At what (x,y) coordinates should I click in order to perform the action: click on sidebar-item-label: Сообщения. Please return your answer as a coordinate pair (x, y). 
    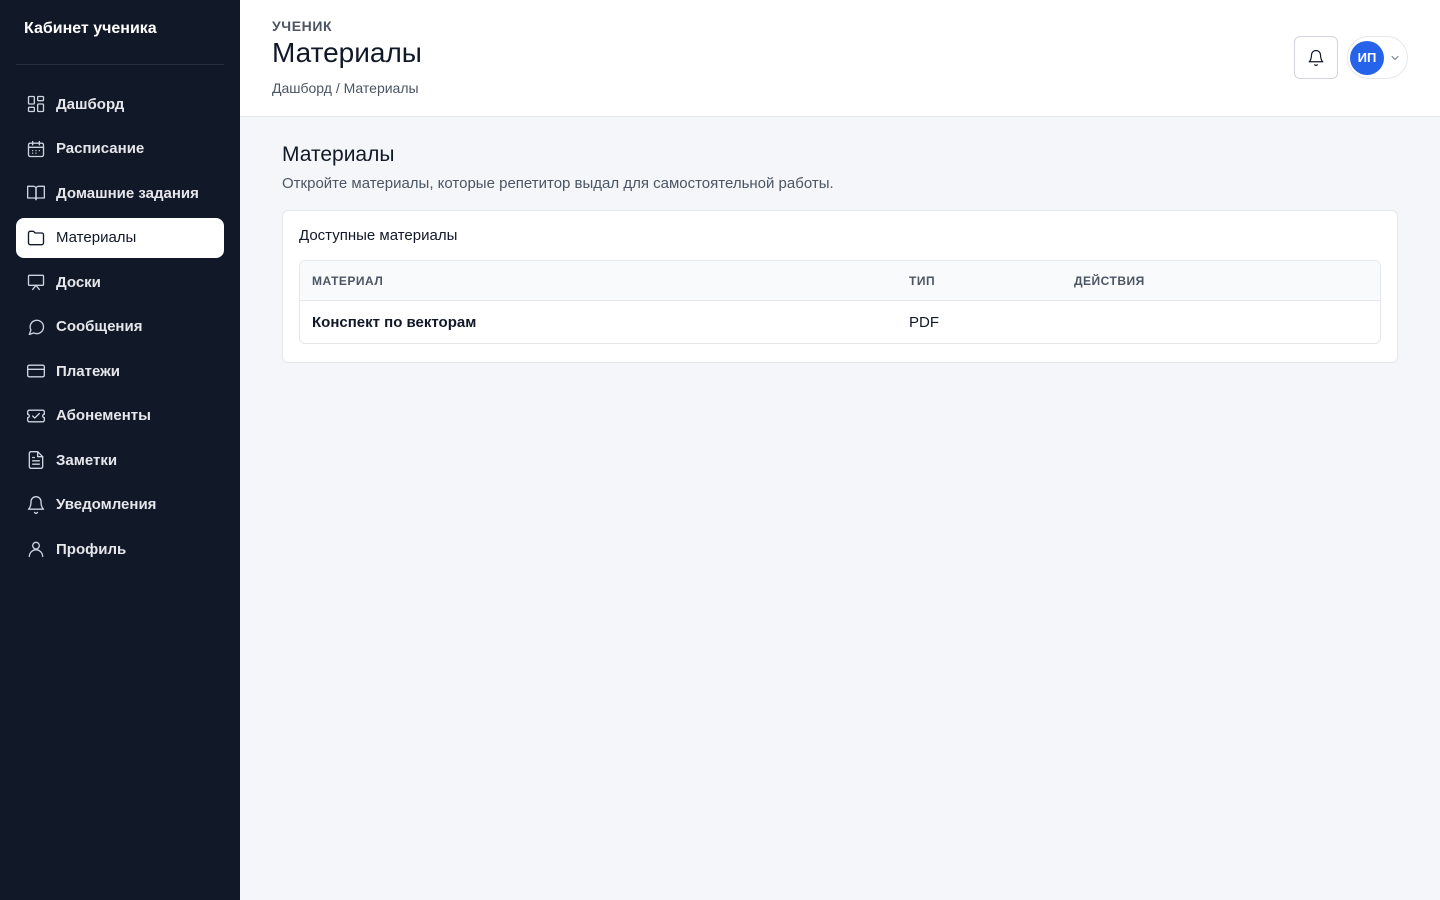
    Looking at the image, I should click on (99, 326).